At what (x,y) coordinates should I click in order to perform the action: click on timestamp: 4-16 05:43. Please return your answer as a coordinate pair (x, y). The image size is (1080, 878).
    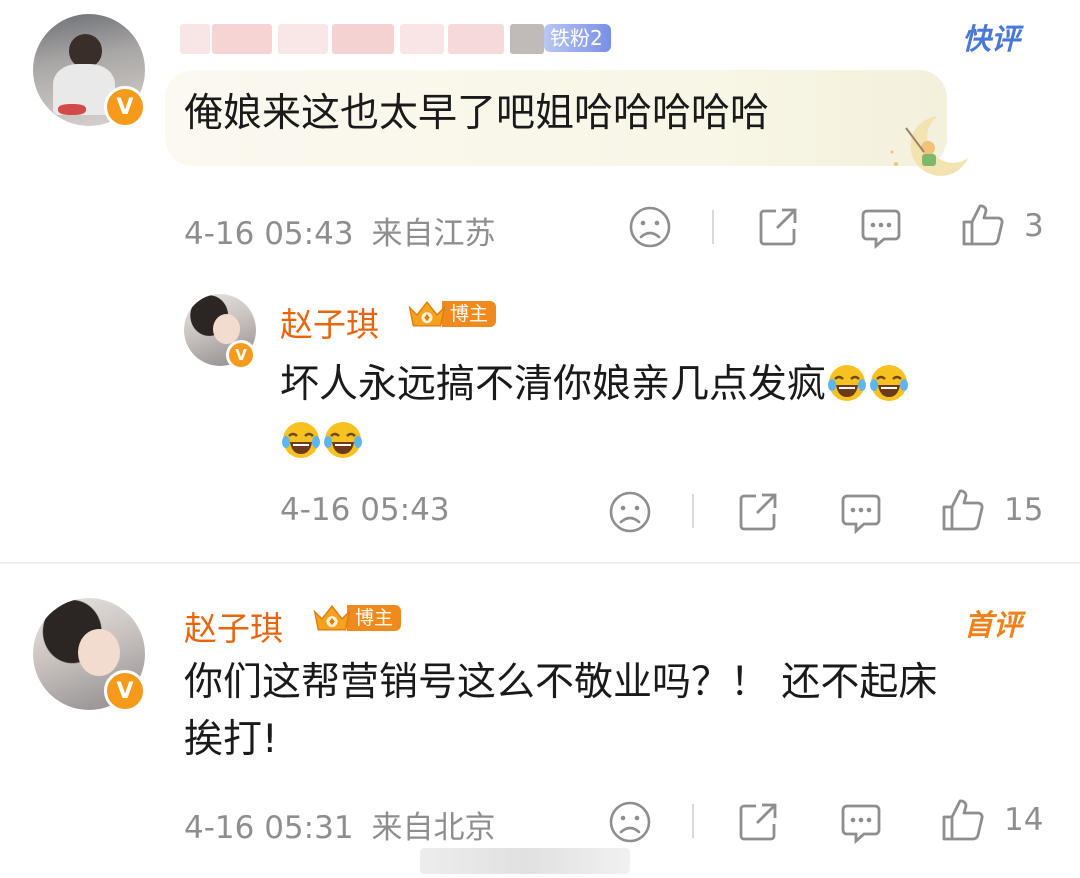
    Looking at the image, I should click on (365, 510).